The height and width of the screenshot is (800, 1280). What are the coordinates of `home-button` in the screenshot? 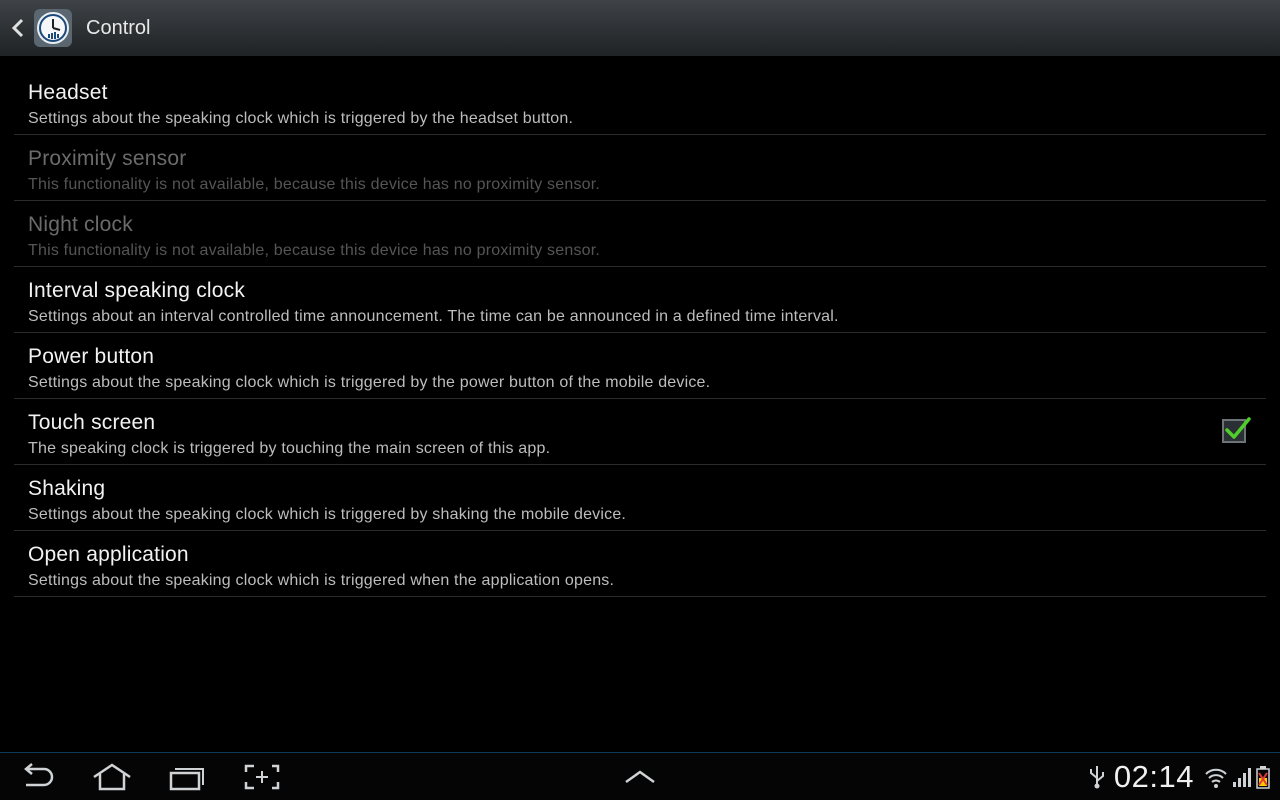 It's located at (112, 777).